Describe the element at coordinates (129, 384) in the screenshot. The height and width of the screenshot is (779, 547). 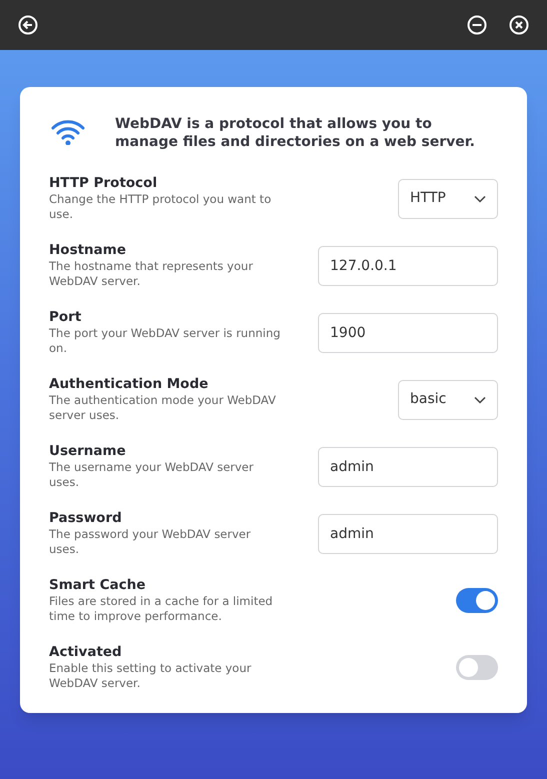
I see `setting-label: Authentication Mode` at that location.